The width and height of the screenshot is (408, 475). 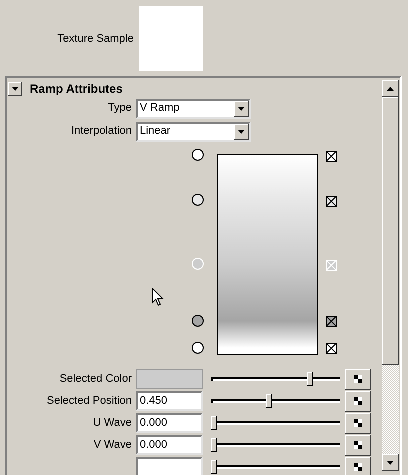 I want to click on dropdown: Linear, so click(x=193, y=132).